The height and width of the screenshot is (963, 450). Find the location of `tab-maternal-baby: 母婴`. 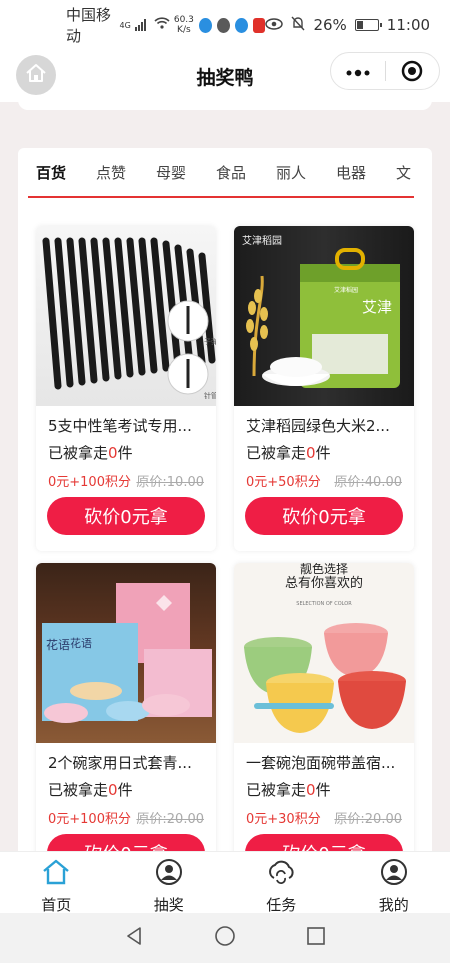

tab-maternal-baby: 母婴 is located at coordinates (186, 172).